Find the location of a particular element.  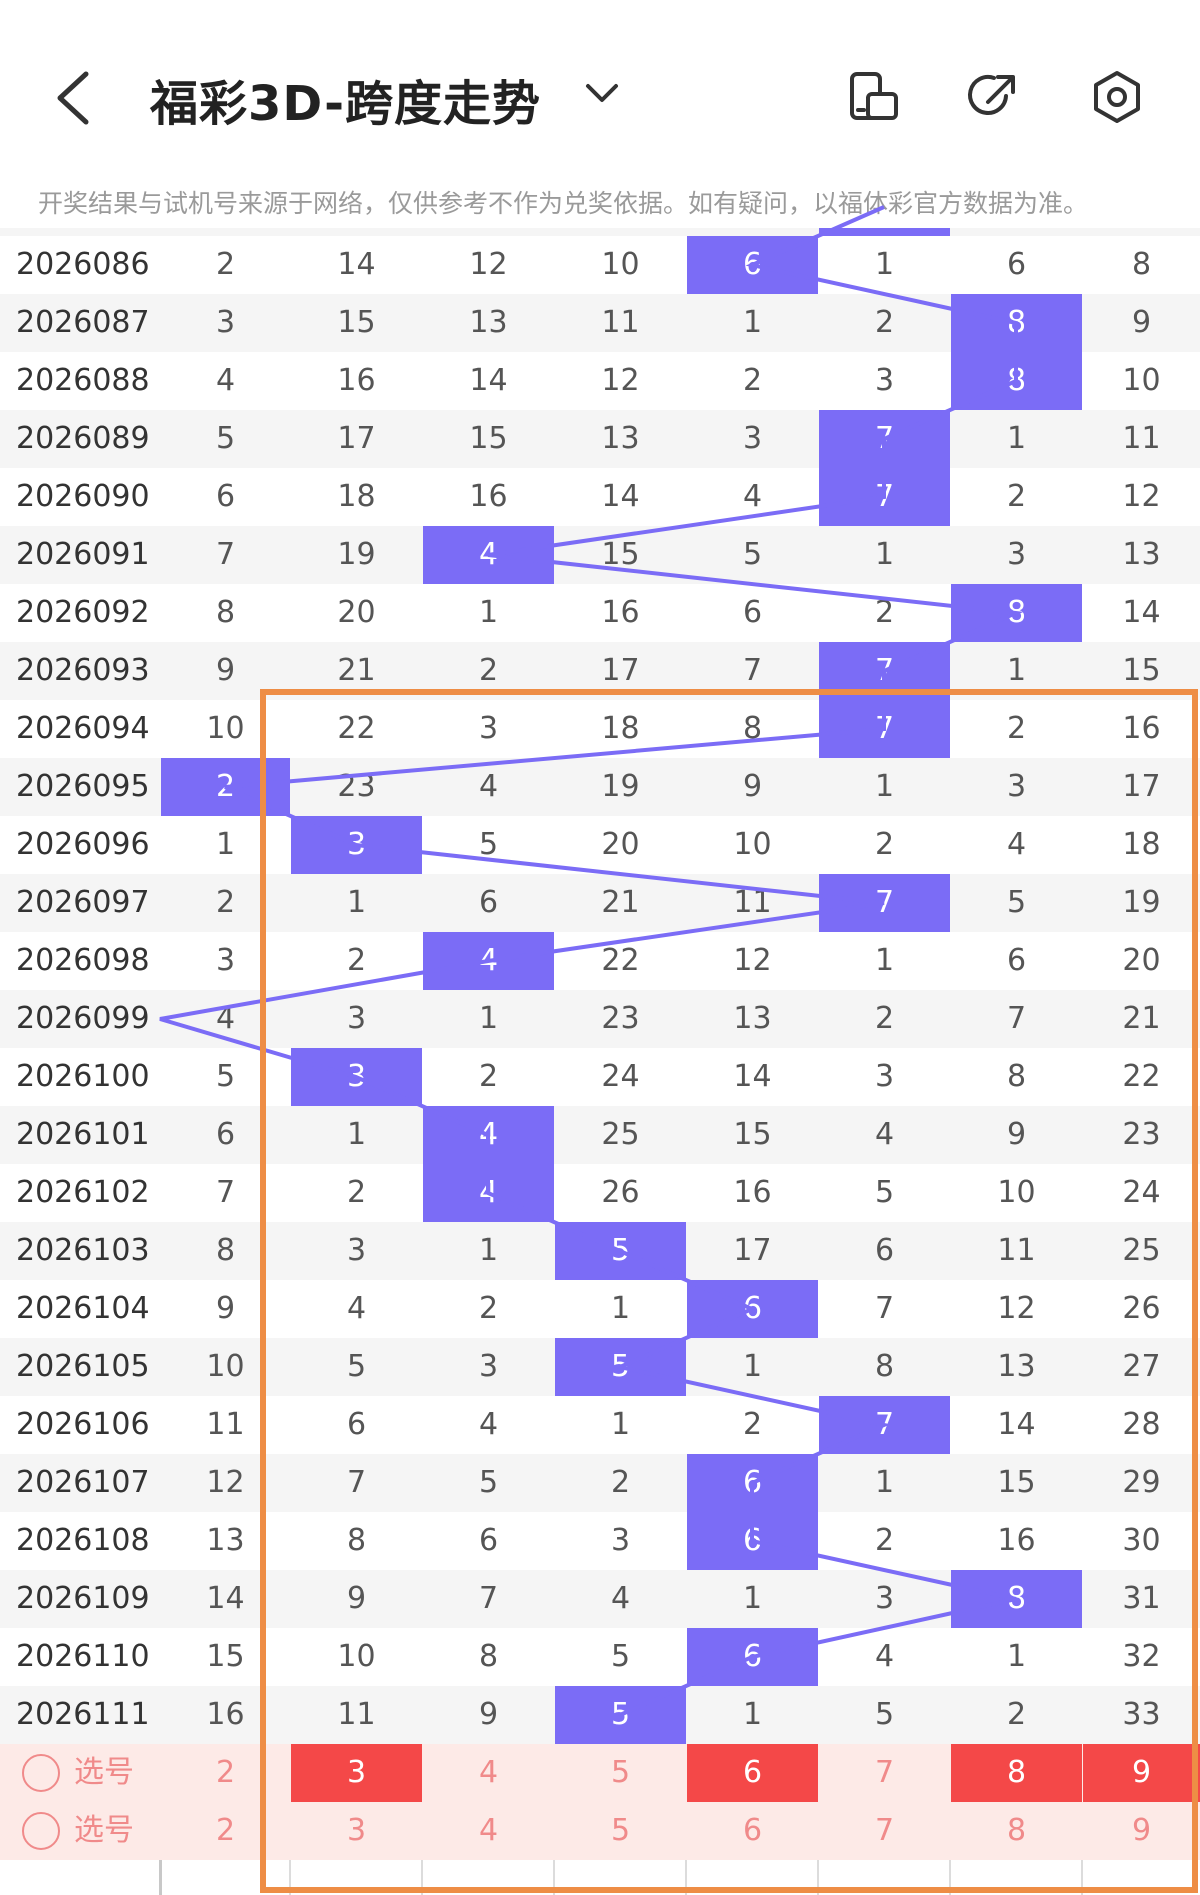

select-cell: 6 is located at coordinates (752, 1831).